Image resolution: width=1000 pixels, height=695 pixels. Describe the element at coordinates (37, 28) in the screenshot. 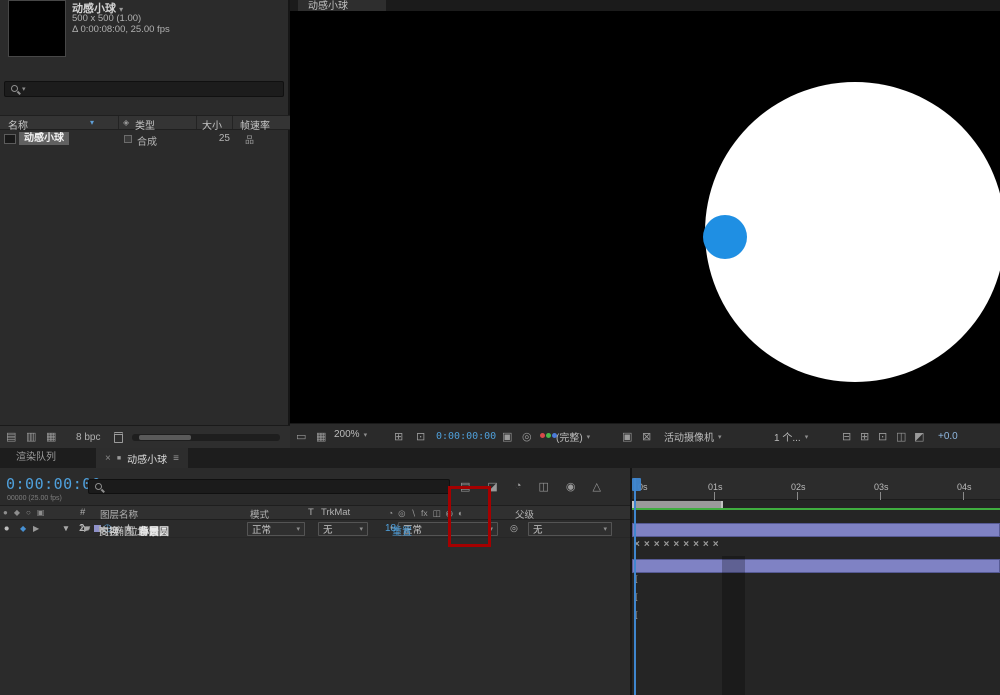

I see `comp-thumbnail` at that location.